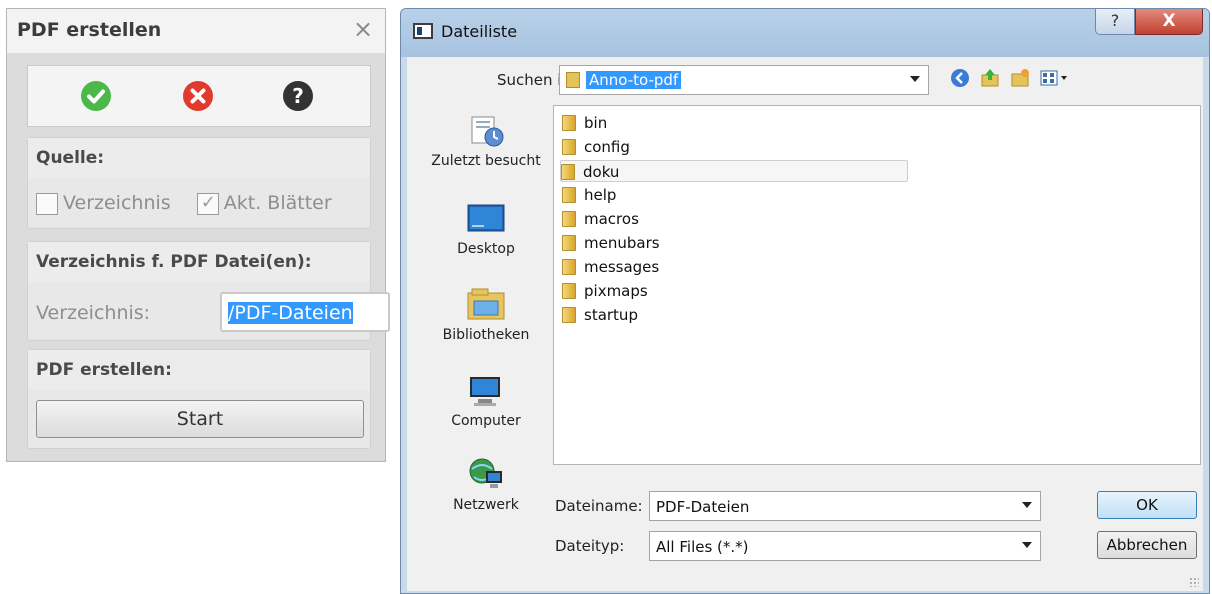  I want to click on target-group: Verzeichnis f. PDF Datei(en), so click(208, 291).